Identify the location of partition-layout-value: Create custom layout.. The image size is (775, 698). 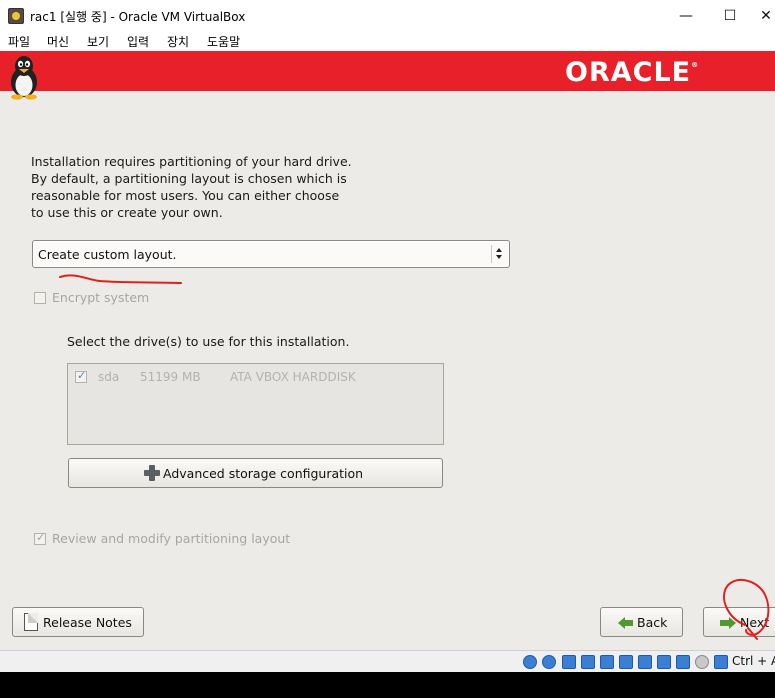
(107, 254).